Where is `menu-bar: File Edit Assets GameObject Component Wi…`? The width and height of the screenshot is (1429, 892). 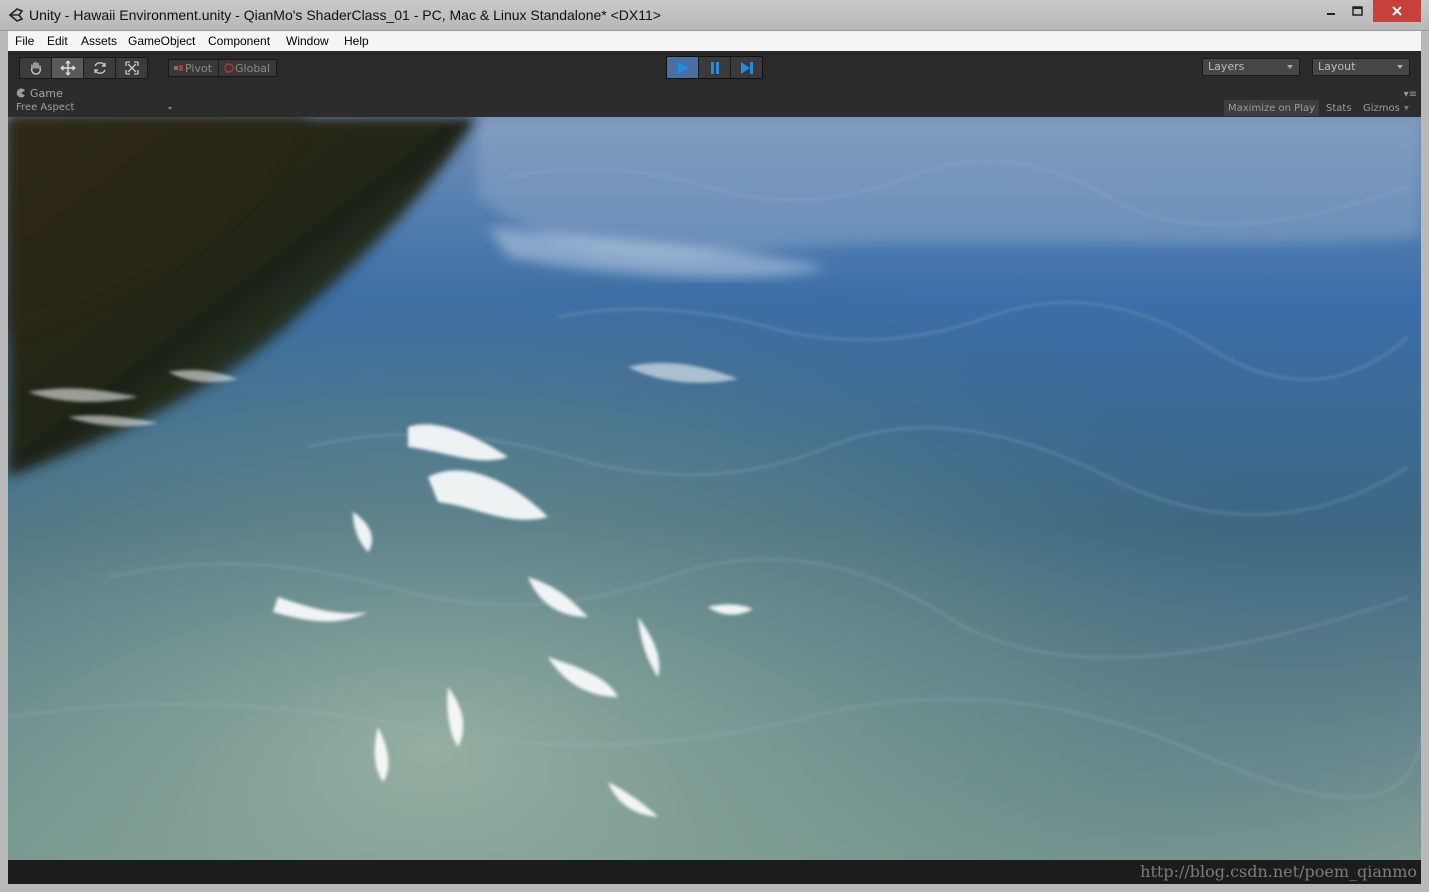 menu-bar: File Edit Assets GameObject Component Wi… is located at coordinates (714, 41).